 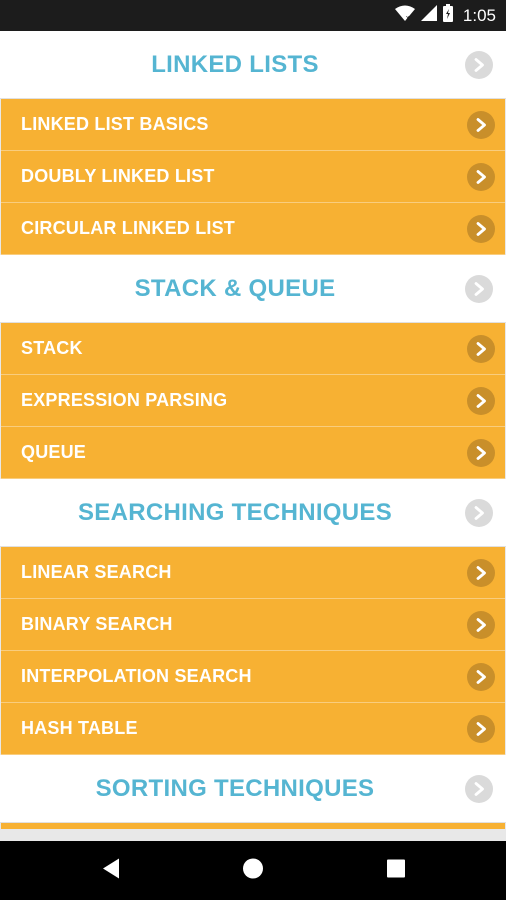 I want to click on topic-item-label: BINARY SEARCH, so click(x=97, y=624).